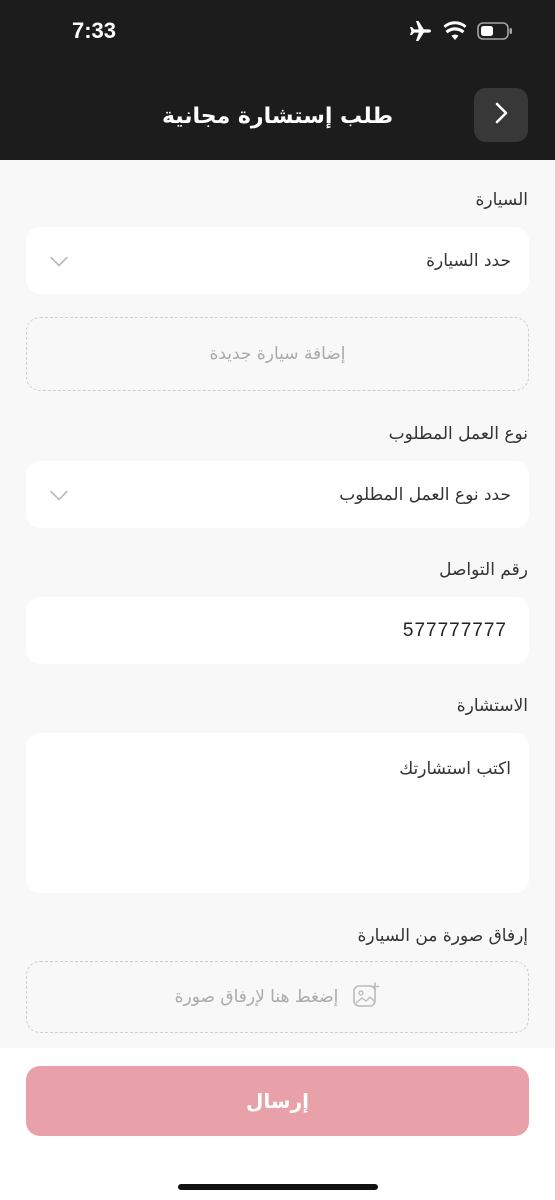 Image resolution: width=555 pixels, height=1200 pixels. I want to click on home-indicator, so click(278, 1187).